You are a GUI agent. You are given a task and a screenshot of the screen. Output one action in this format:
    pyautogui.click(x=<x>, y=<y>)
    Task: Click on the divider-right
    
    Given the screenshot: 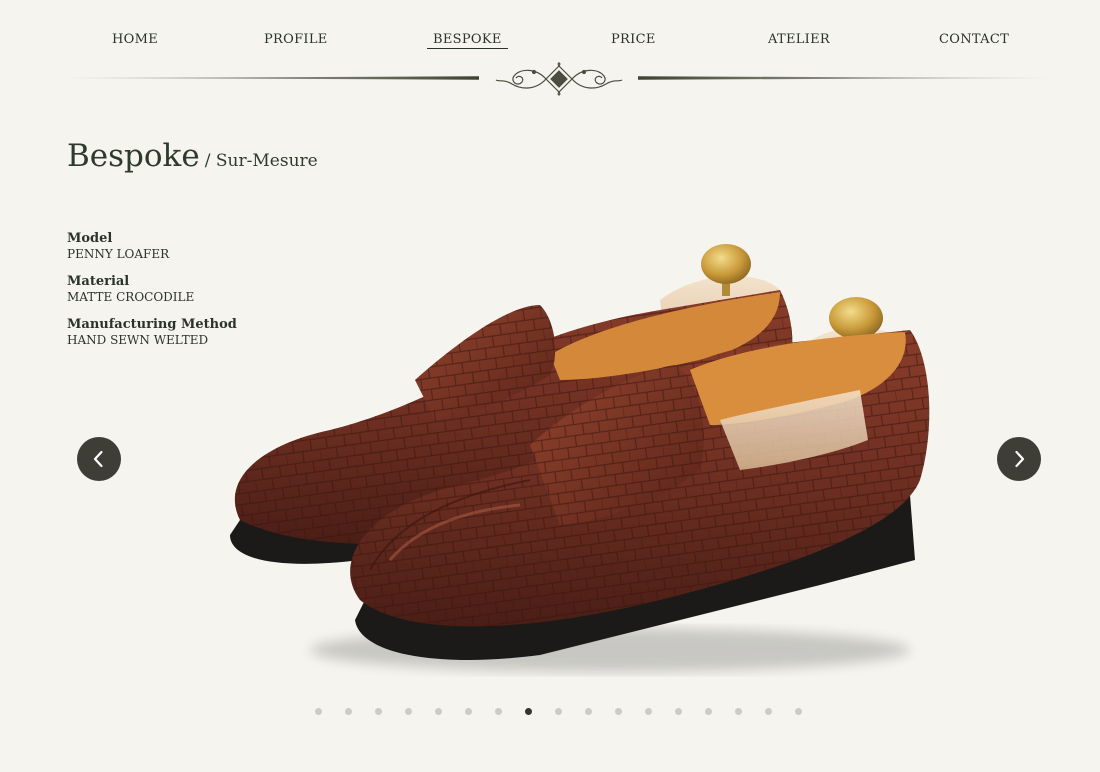 What is the action you would take?
    pyautogui.click(x=844, y=78)
    